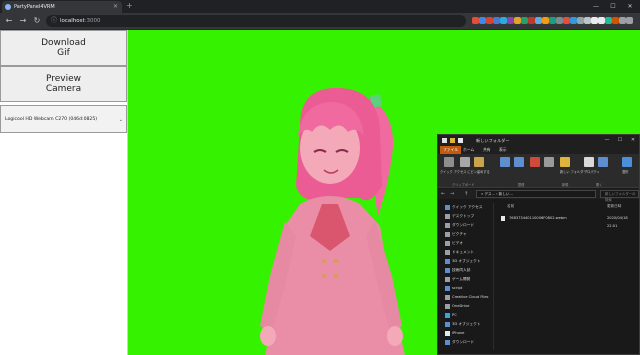 The image size is (640, 355). I want to click on column-name-header: 名前, so click(510, 206).